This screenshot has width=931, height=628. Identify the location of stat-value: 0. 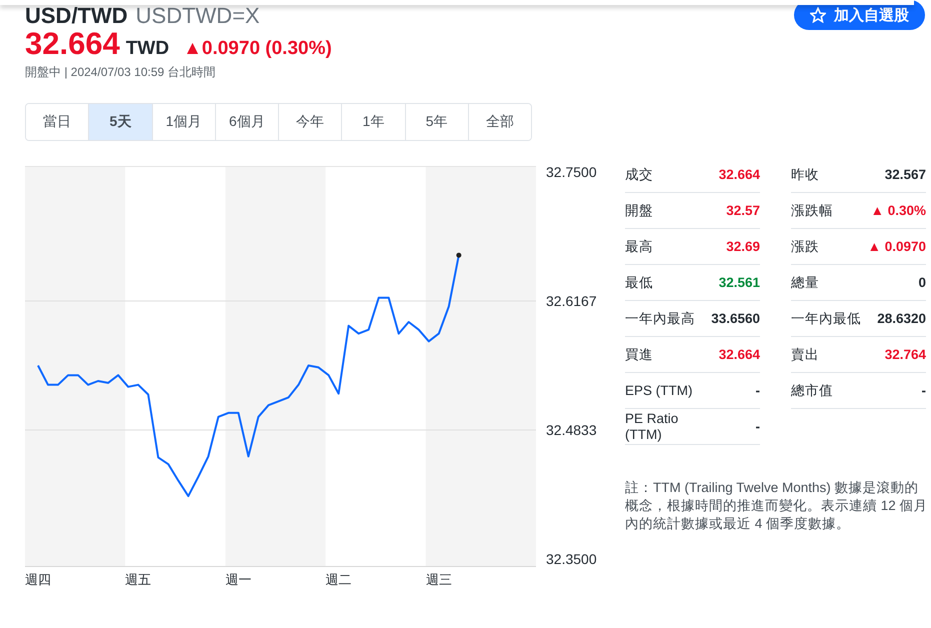
(922, 282).